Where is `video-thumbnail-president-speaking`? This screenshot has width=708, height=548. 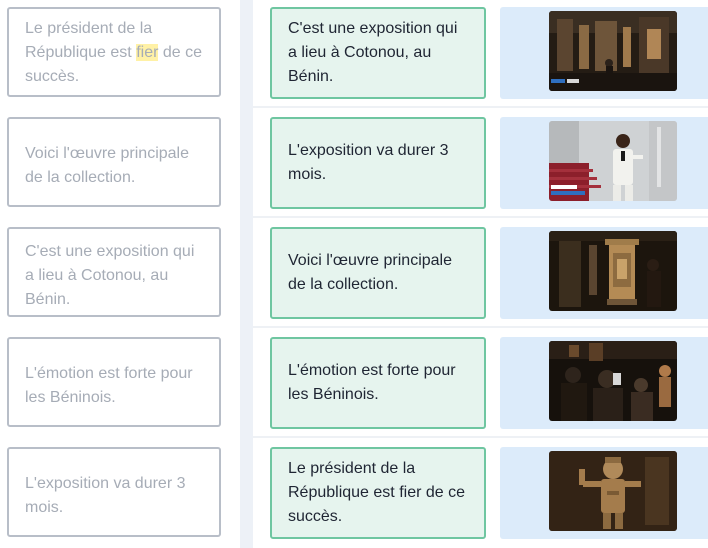 video-thumbnail-president-speaking is located at coordinates (613, 161).